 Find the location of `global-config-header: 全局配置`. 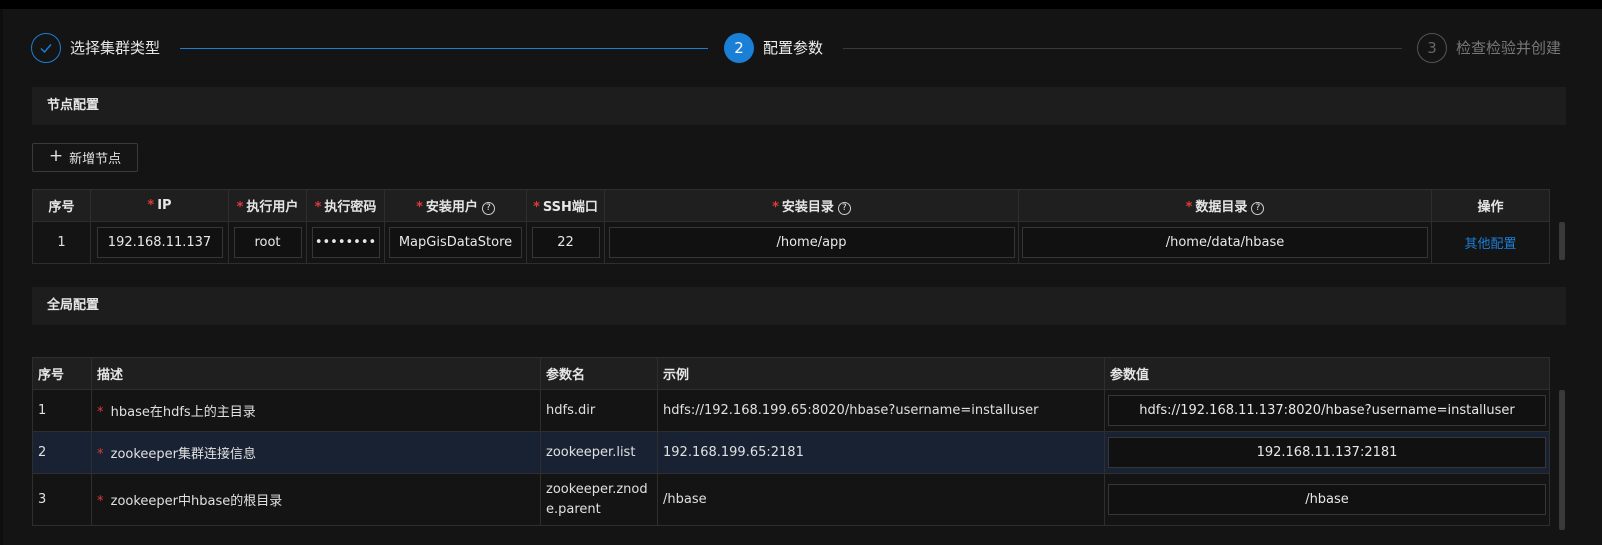

global-config-header: 全局配置 is located at coordinates (799, 306).